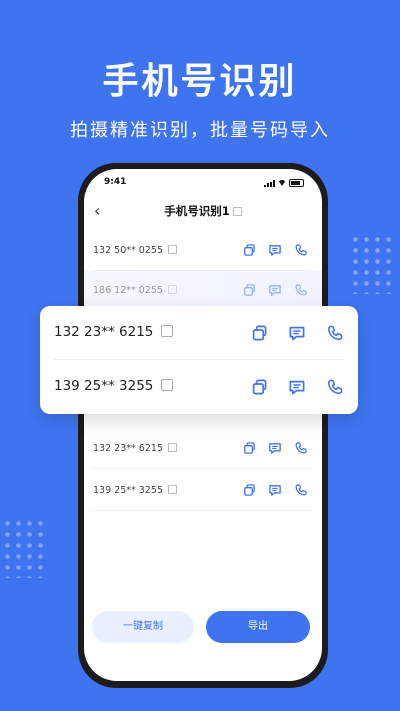 The height and width of the screenshot is (711, 400). I want to click on highlight-card: 132 23** 6215 139 25** 3255, so click(199, 360).